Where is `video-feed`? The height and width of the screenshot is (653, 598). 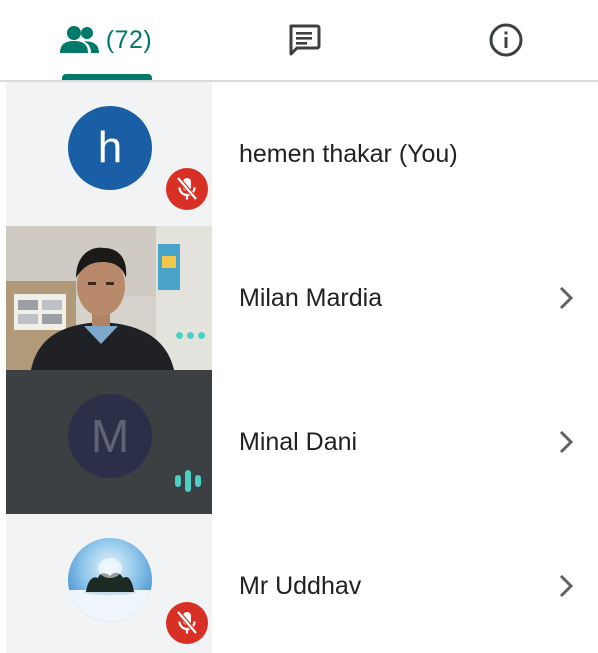 video-feed is located at coordinates (109, 298).